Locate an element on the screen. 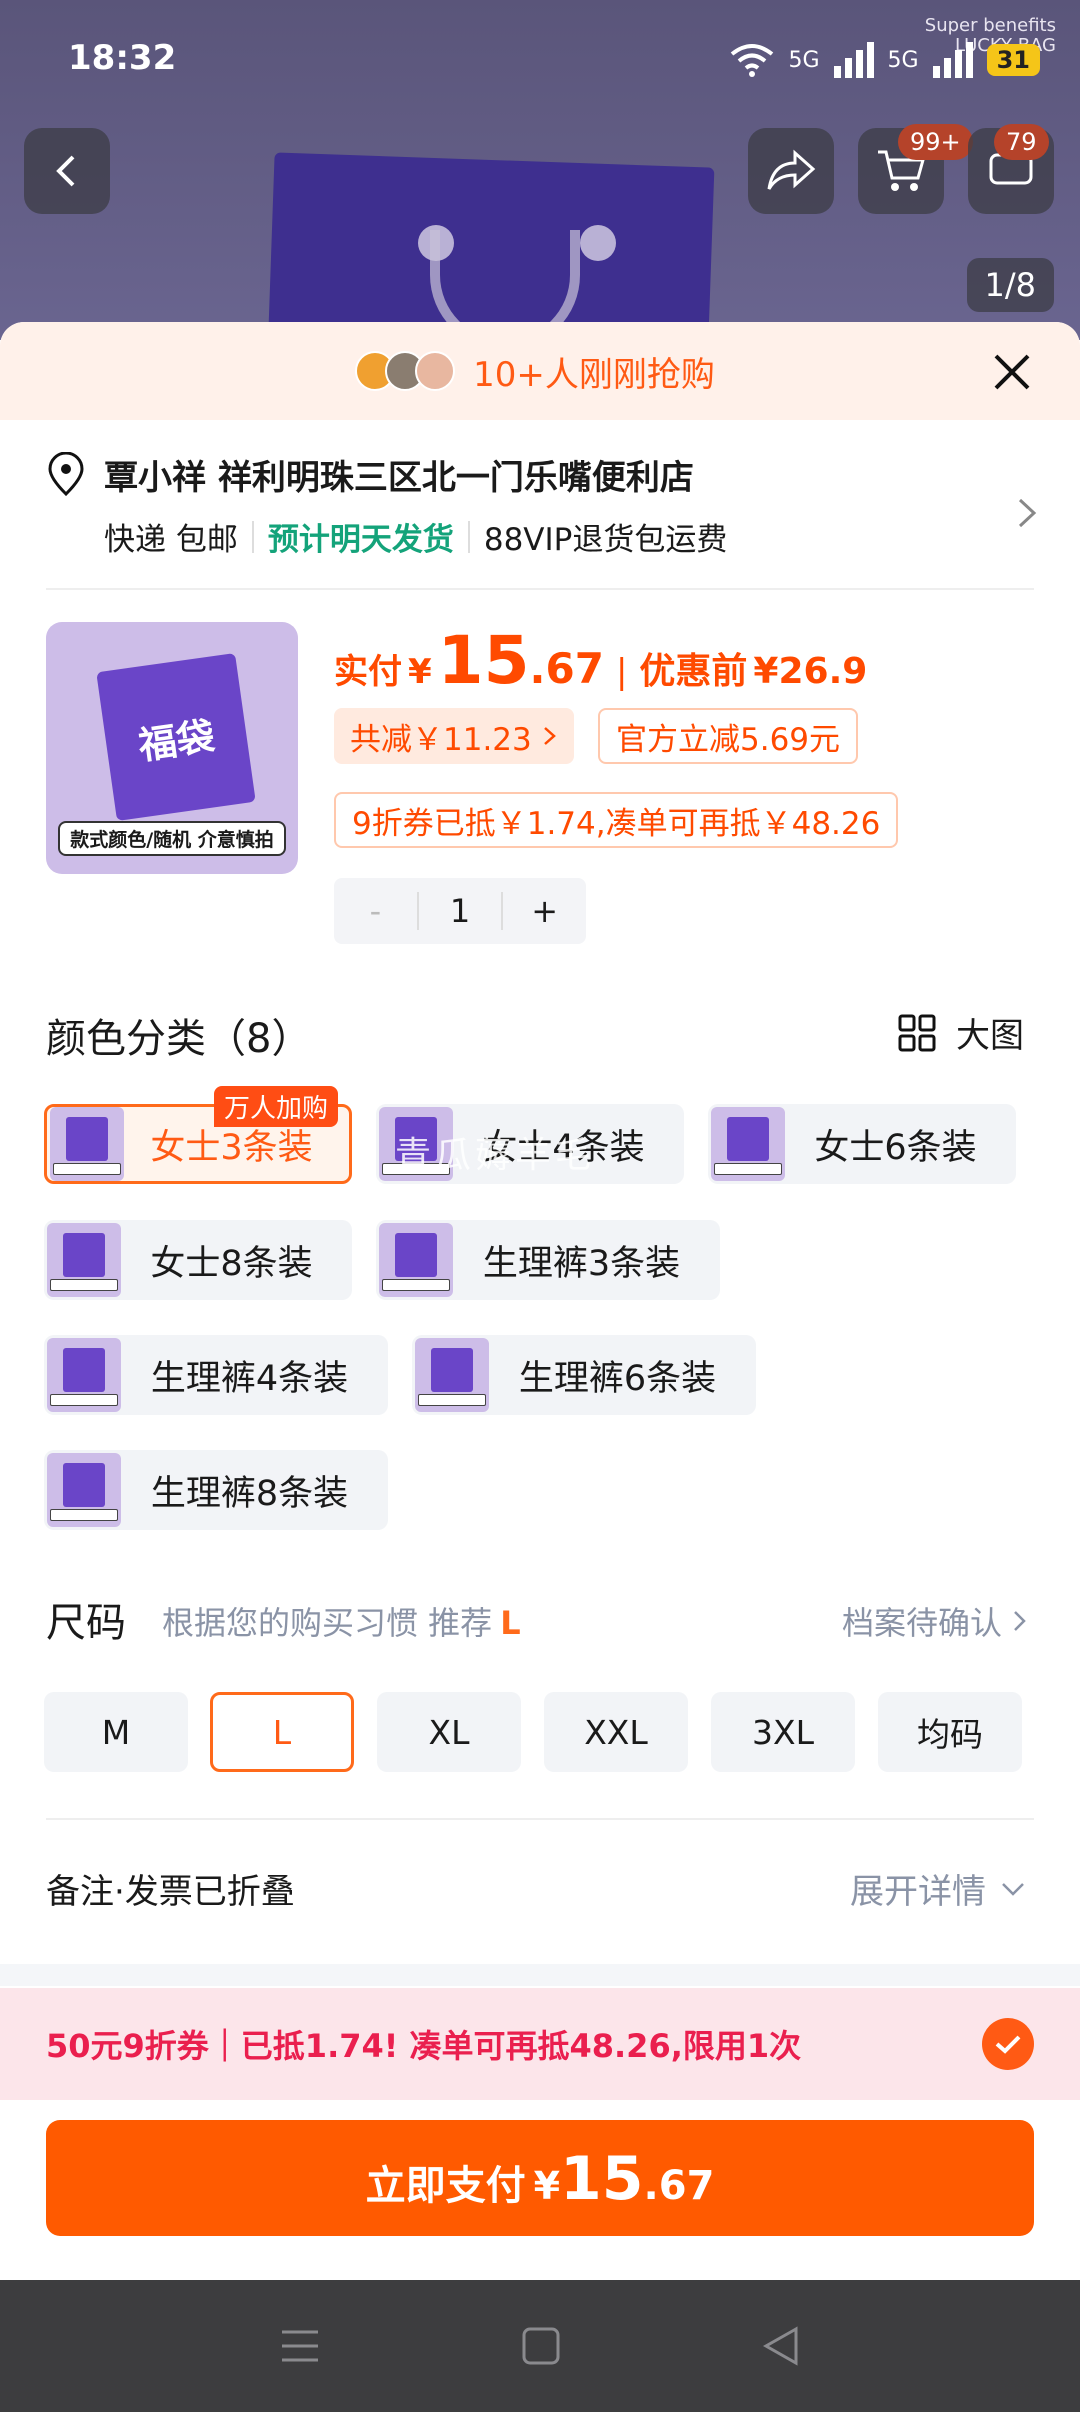 The width and height of the screenshot is (1080, 2412). increase-button: + is located at coordinates (544, 911).